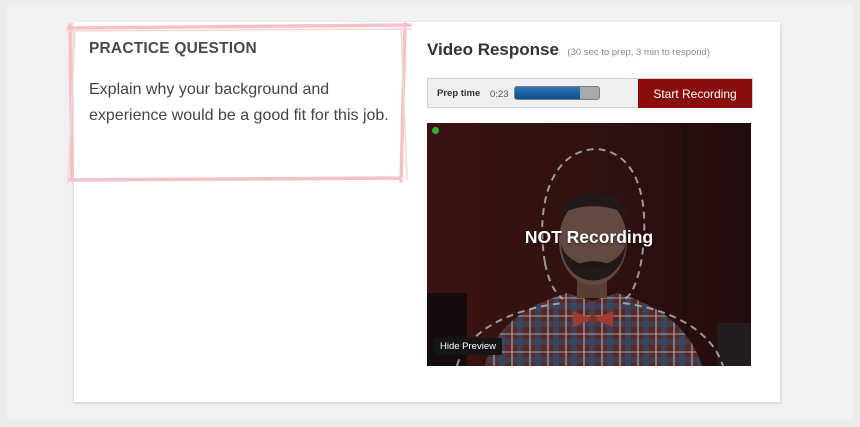 This screenshot has width=860, height=427. I want to click on prep-time-value: 0:23, so click(499, 94).